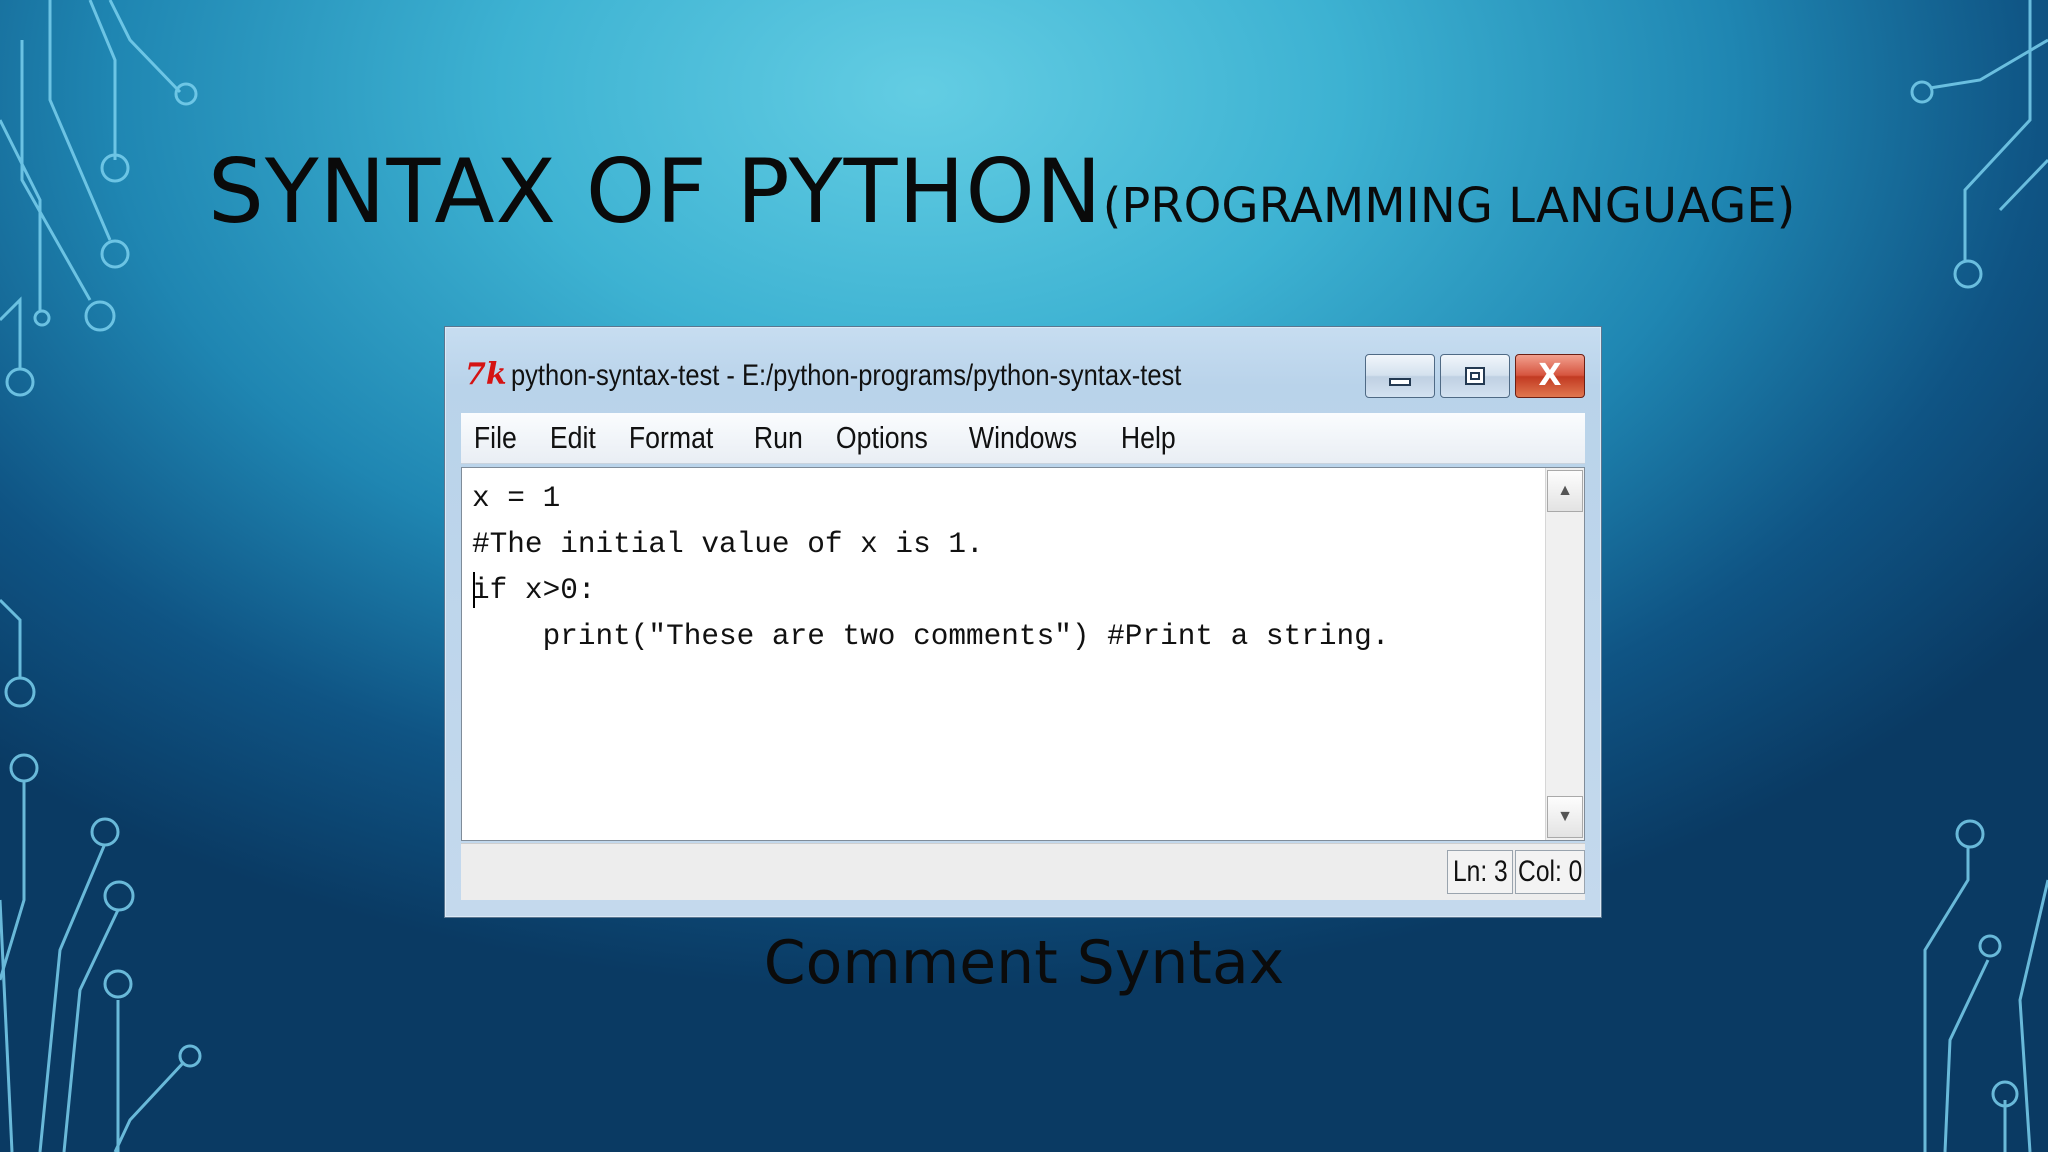  I want to click on slide-caption: Comment Syntax, so click(1024, 963).